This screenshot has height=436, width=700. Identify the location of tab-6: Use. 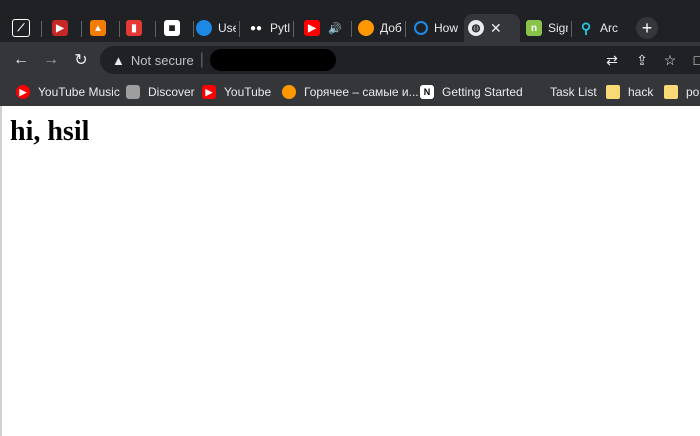
(216, 28).